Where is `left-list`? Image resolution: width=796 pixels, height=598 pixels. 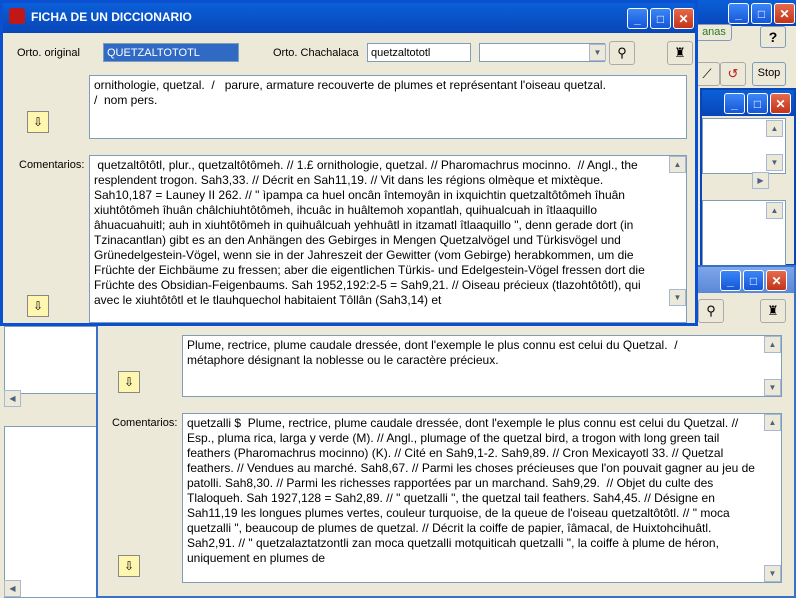 left-list is located at coordinates (55, 360).